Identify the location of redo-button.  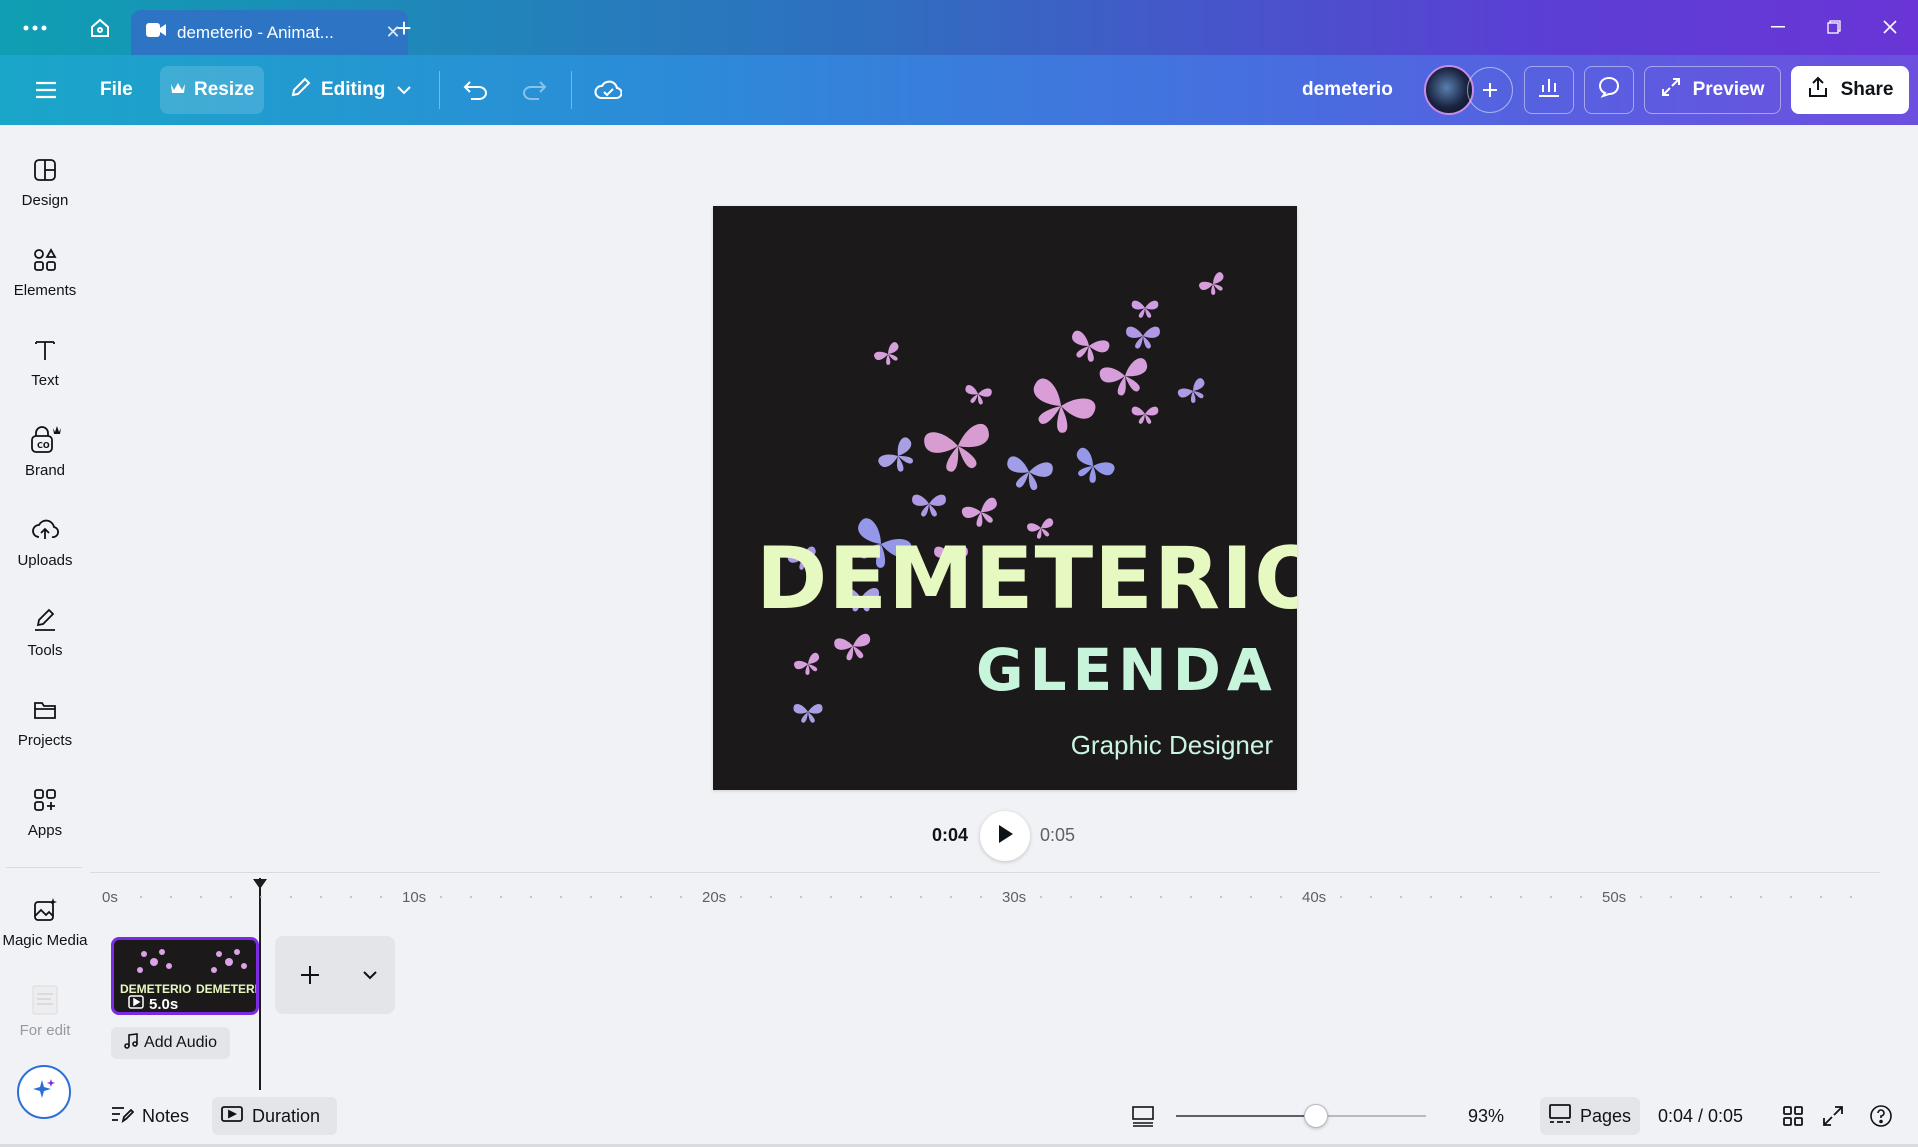
(534, 90).